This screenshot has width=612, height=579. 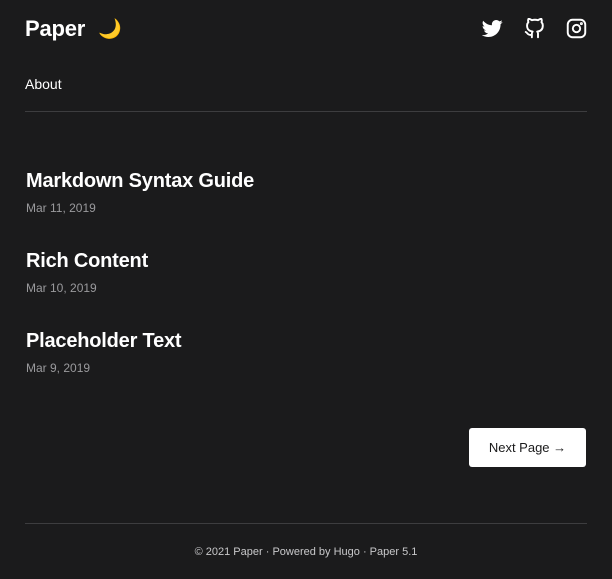 I want to click on main-nav: About, so click(x=43, y=84).